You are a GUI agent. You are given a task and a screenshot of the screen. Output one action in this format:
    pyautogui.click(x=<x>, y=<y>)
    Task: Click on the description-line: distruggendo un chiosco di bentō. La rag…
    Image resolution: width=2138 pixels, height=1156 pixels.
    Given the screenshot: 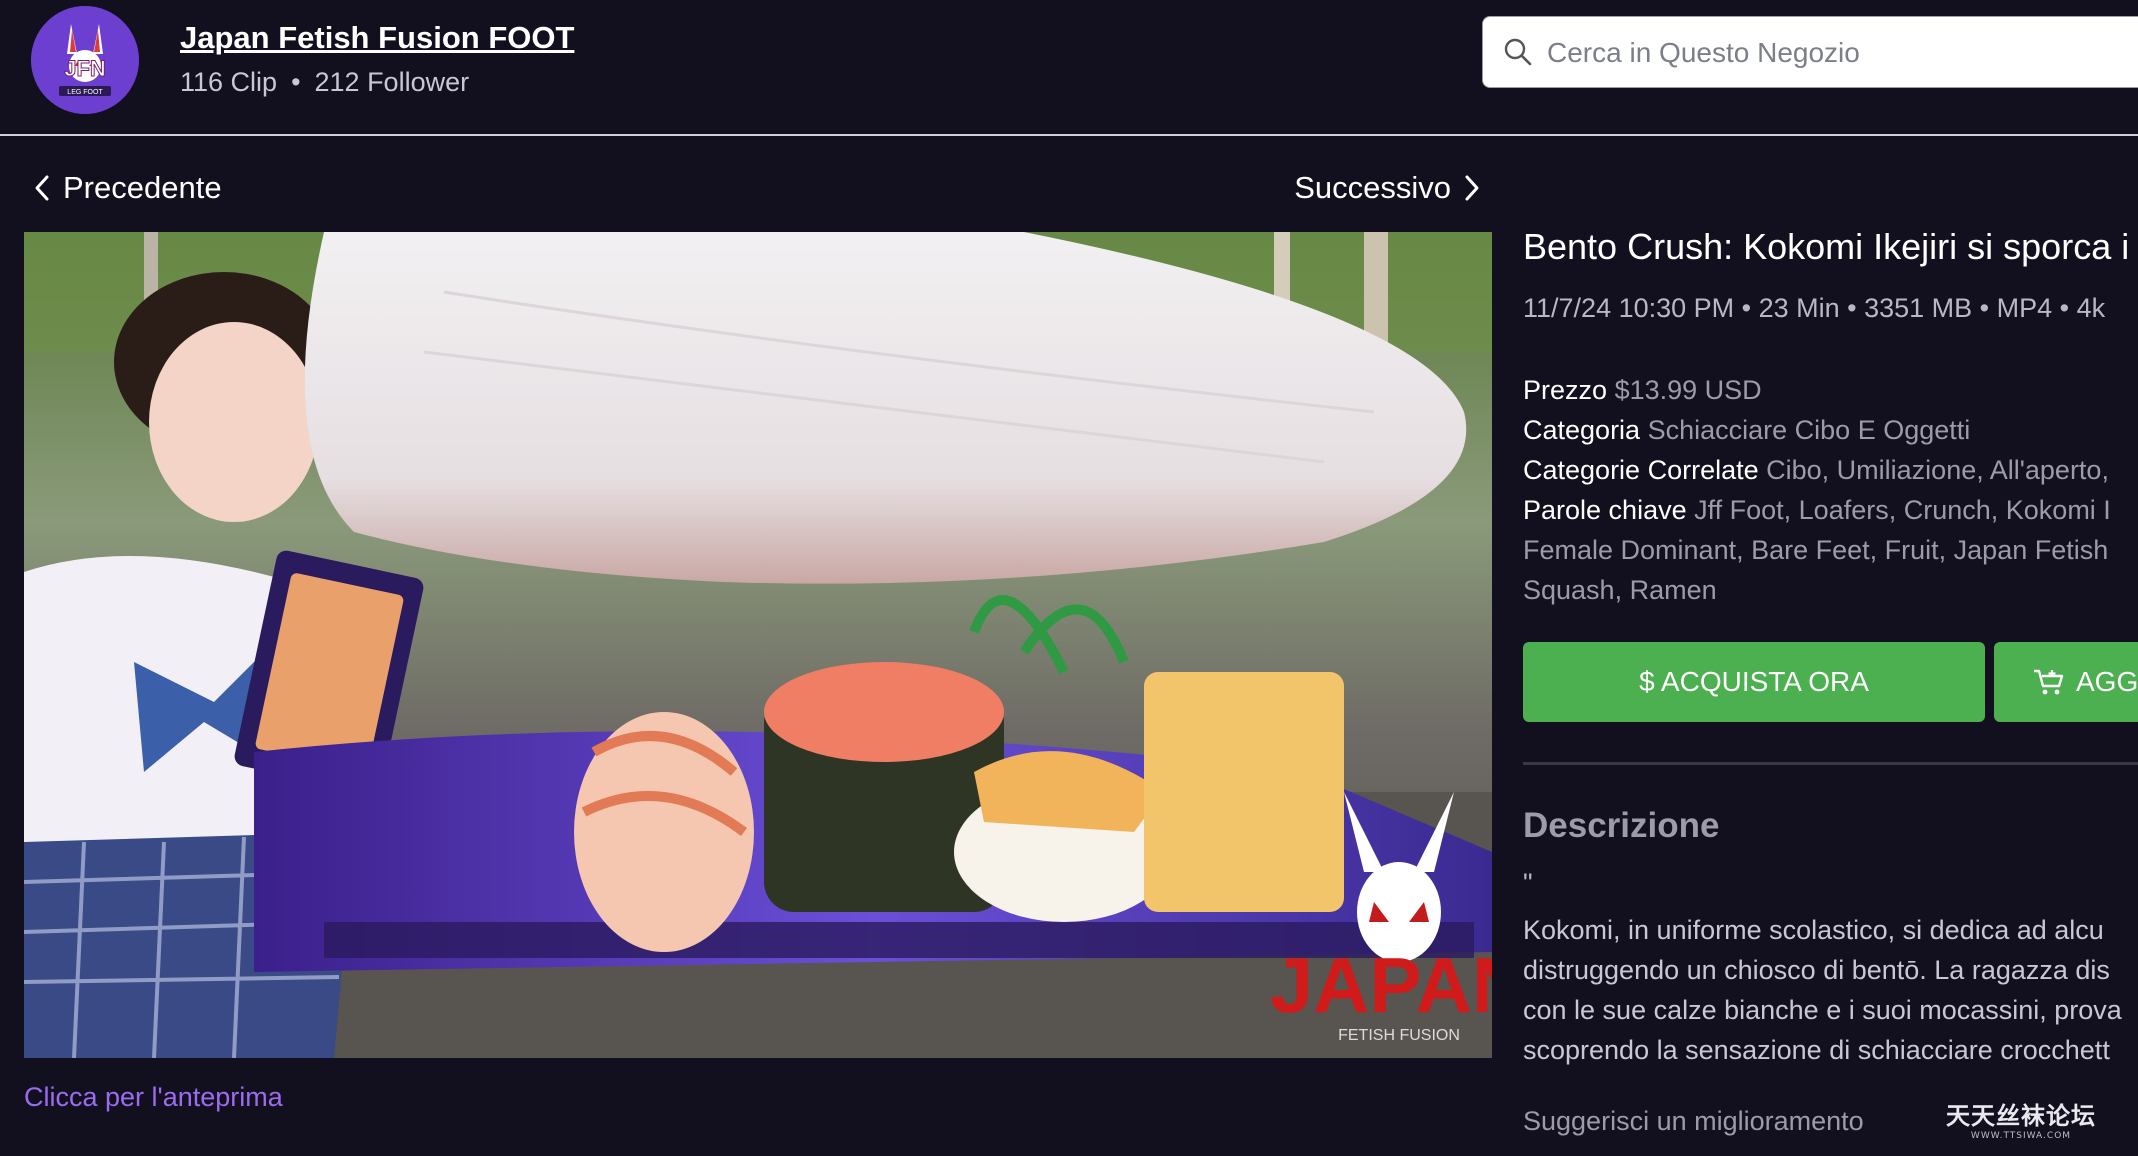 What is the action you would take?
    pyautogui.click(x=1816, y=970)
    